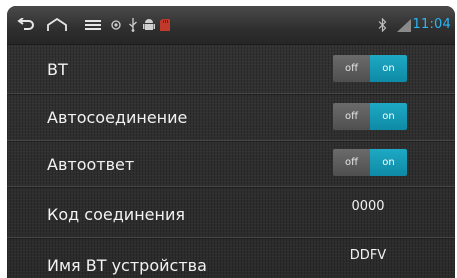  I want to click on android-debug-icon, so click(149, 25).